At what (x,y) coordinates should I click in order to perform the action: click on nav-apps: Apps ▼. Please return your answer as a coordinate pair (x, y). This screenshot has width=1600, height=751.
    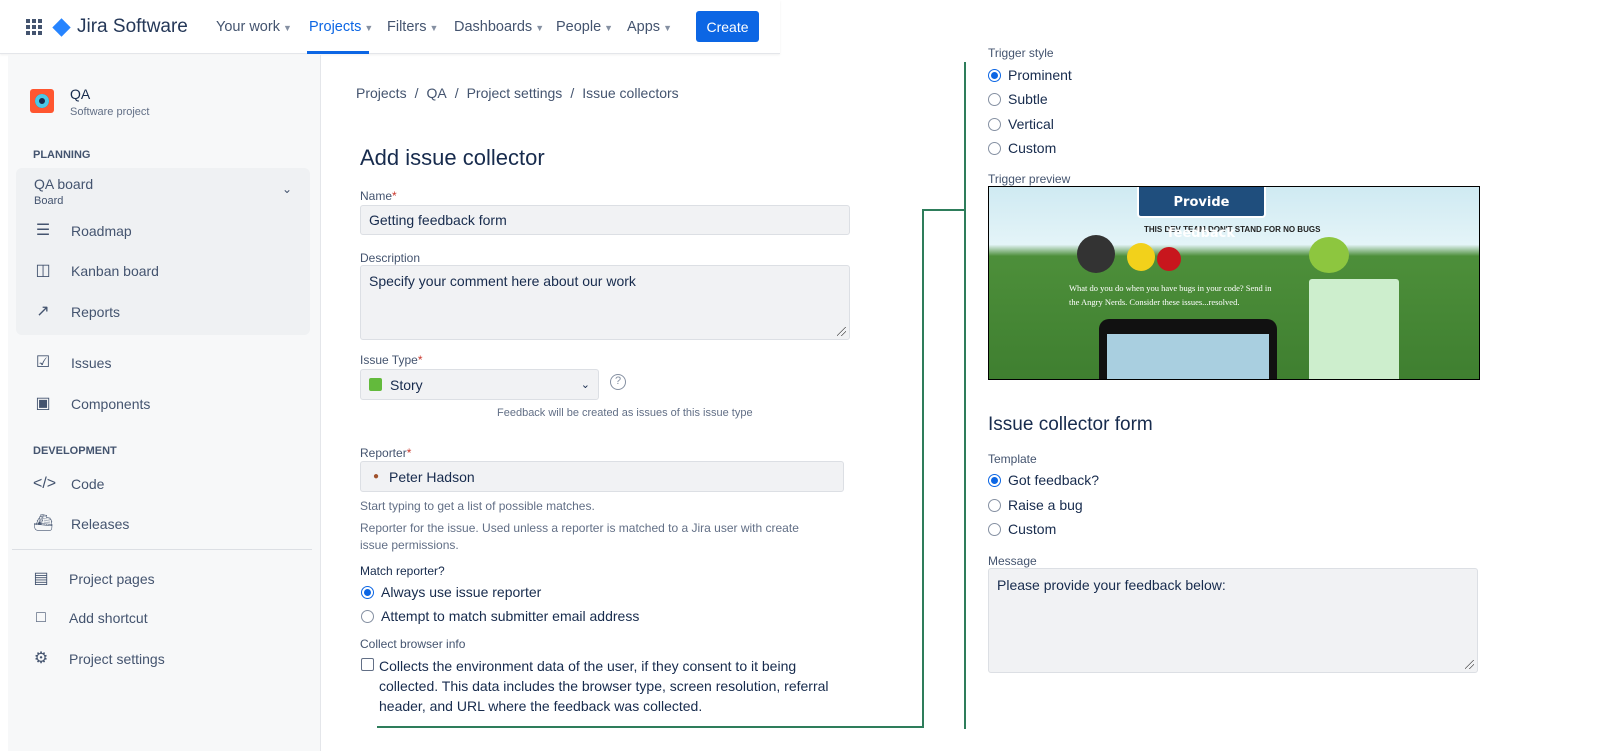
    Looking at the image, I should click on (649, 27).